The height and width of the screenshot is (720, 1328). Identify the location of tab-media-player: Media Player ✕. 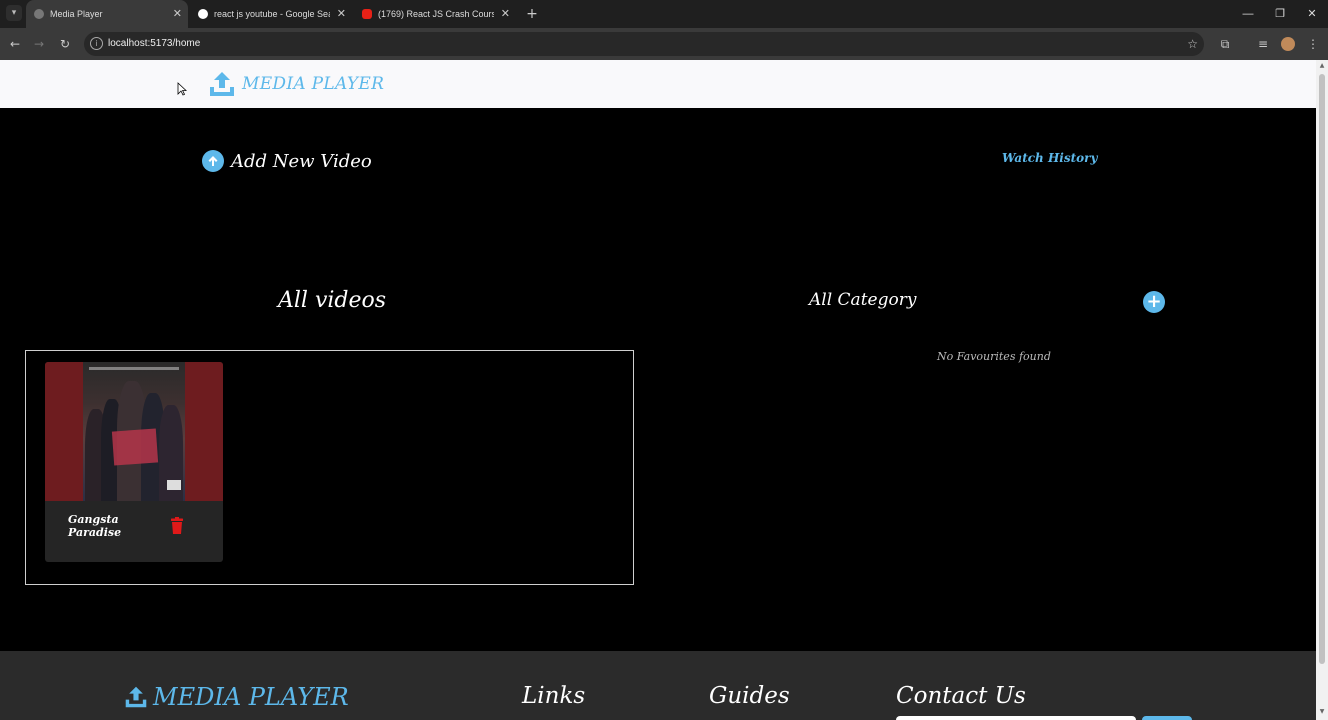
(107, 14).